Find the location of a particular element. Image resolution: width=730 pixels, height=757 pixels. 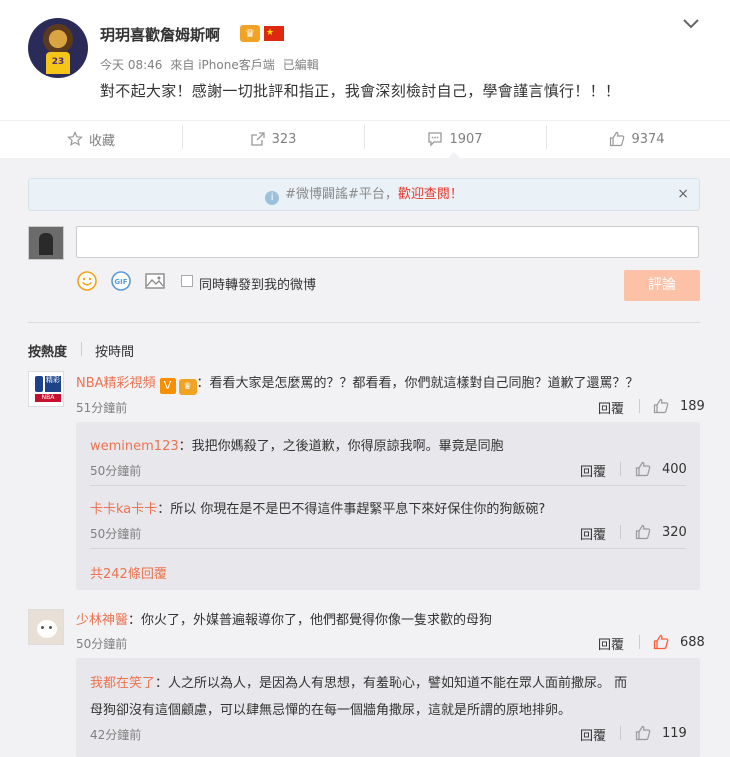

poster-username: 玥玥喜歡詹姆斯啊 is located at coordinates (160, 34).